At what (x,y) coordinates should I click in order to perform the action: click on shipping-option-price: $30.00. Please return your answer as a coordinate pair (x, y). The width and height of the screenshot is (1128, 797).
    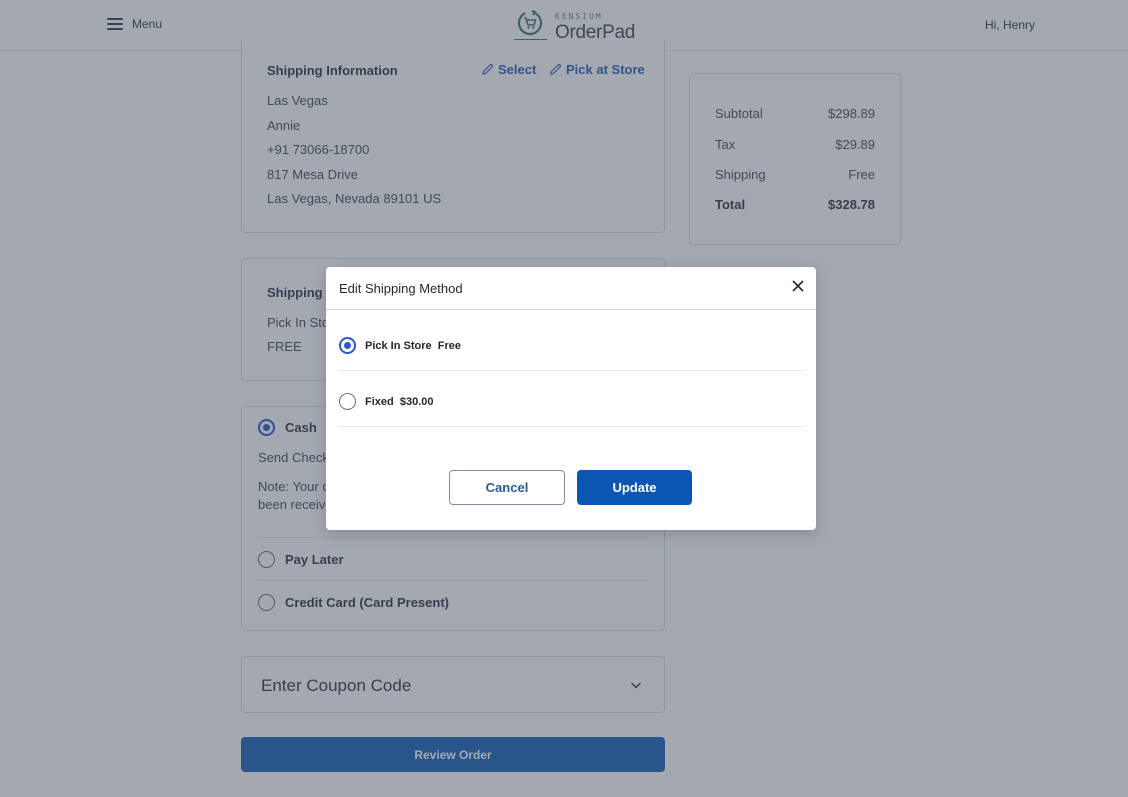
    Looking at the image, I should click on (416, 401).